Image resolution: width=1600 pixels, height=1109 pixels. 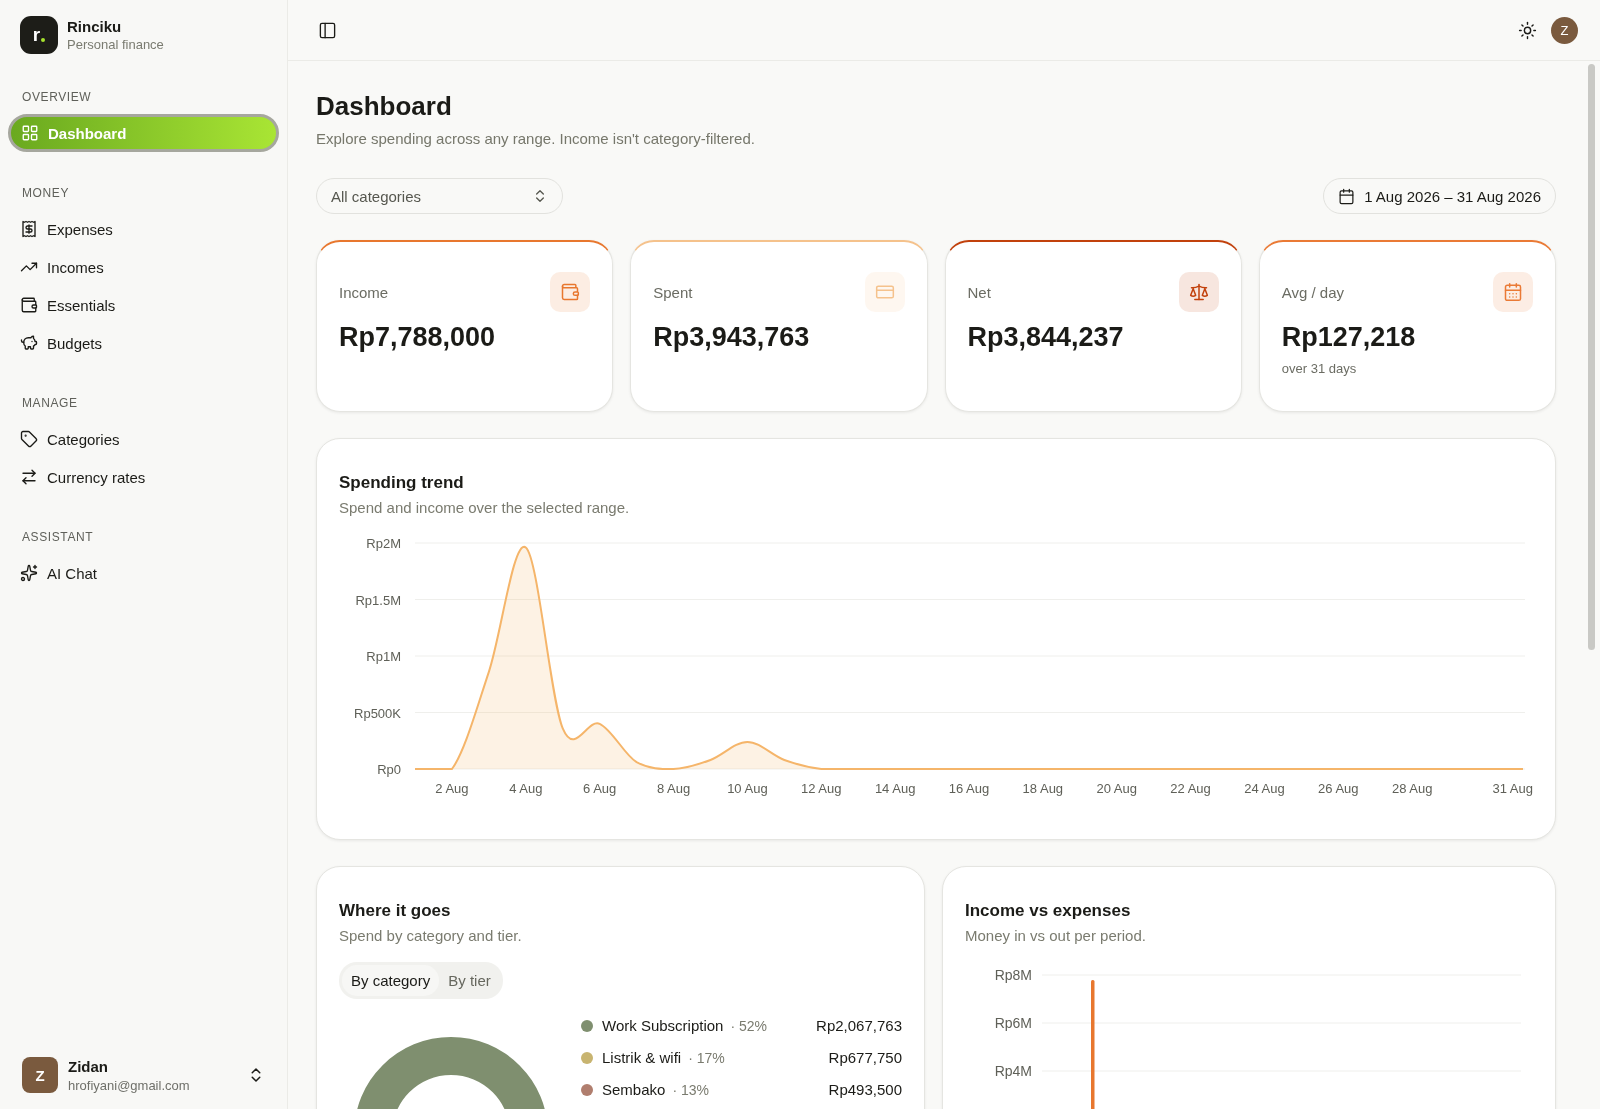 I want to click on scrollbar-thumb, so click(x=1591, y=357).